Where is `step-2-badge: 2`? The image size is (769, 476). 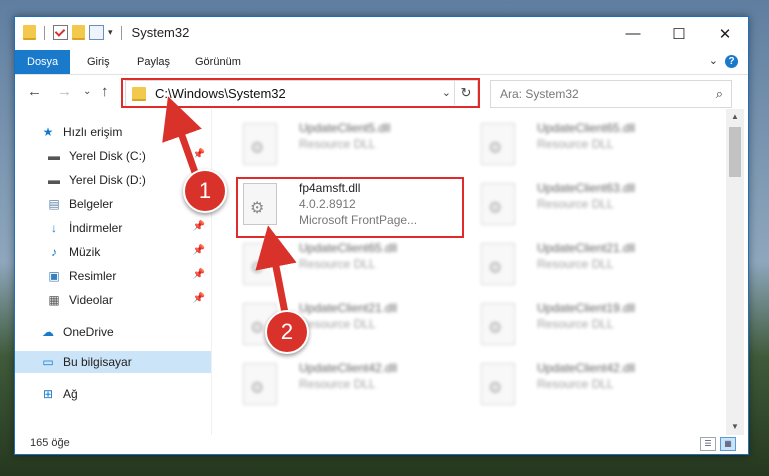 step-2-badge: 2 is located at coordinates (287, 332).